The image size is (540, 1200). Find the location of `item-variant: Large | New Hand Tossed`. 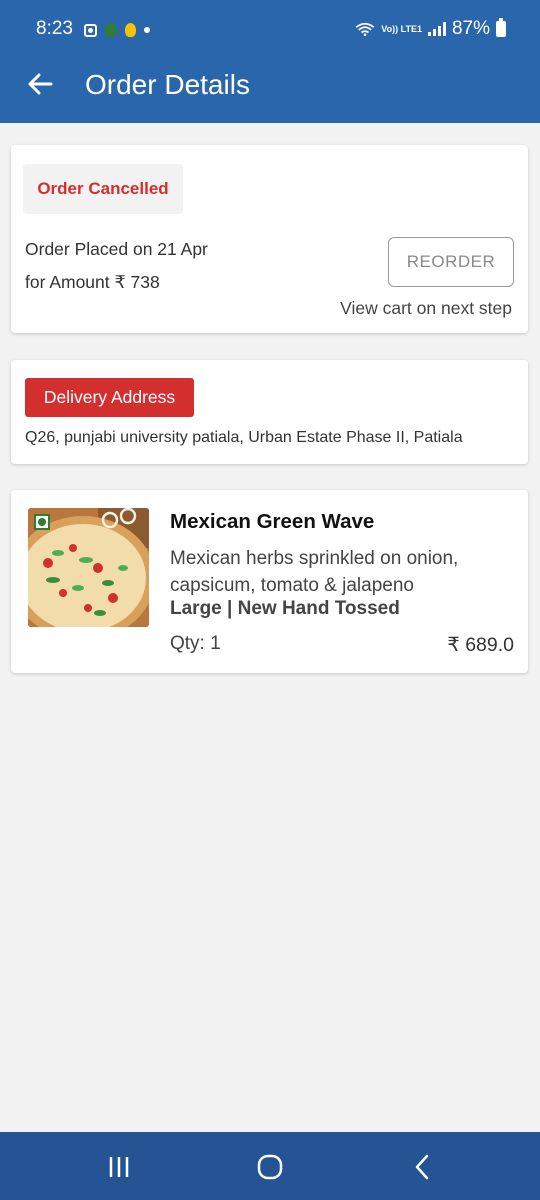

item-variant: Large | New Hand Tossed is located at coordinates (285, 608).